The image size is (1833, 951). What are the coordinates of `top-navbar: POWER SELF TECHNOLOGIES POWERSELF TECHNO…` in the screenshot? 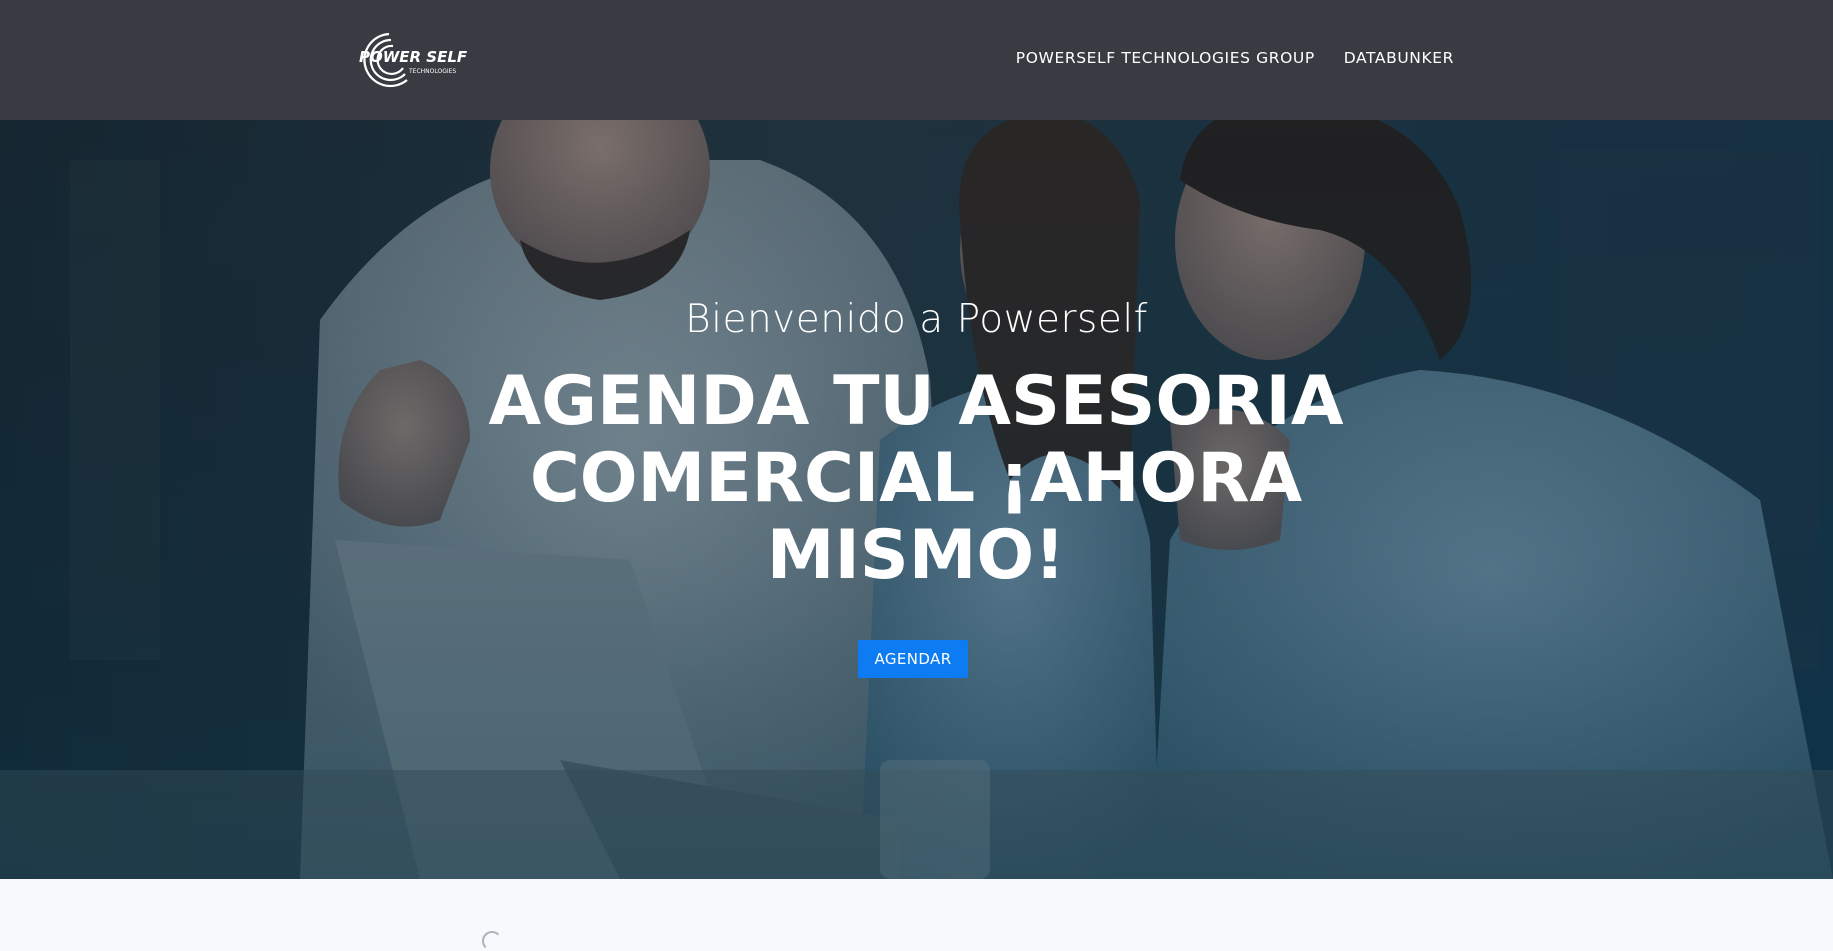 It's located at (916, 60).